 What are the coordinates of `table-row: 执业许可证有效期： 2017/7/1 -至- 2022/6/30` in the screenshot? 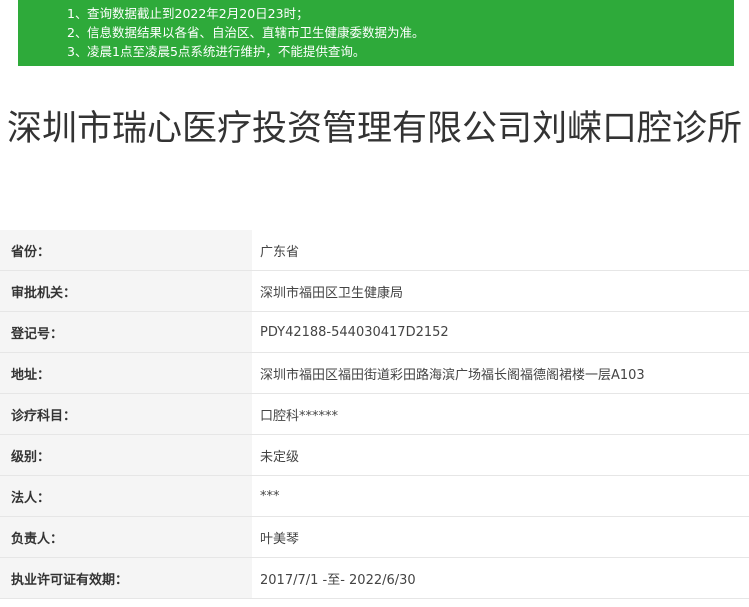 It's located at (374, 578).